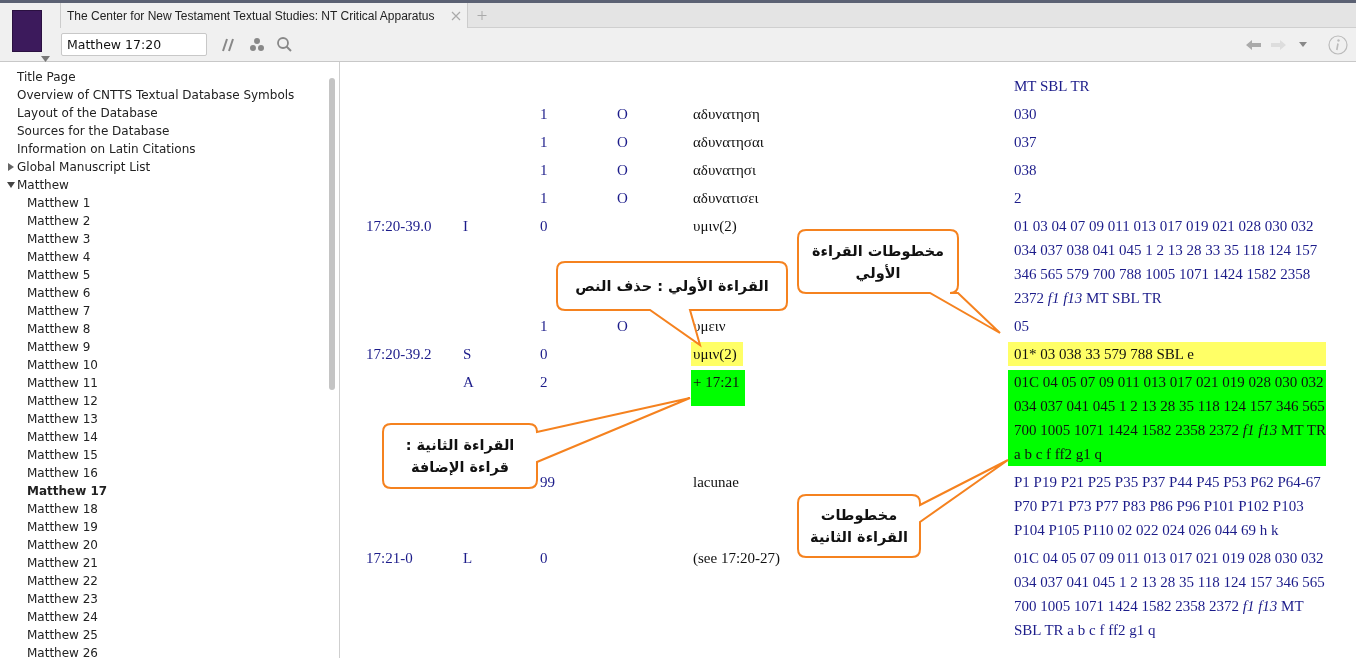 The image size is (1356, 658). What do you see at coordinates (332, 234) in the screenshot?
I see `scrollbar-thumb` at bounding box center [332, 234].